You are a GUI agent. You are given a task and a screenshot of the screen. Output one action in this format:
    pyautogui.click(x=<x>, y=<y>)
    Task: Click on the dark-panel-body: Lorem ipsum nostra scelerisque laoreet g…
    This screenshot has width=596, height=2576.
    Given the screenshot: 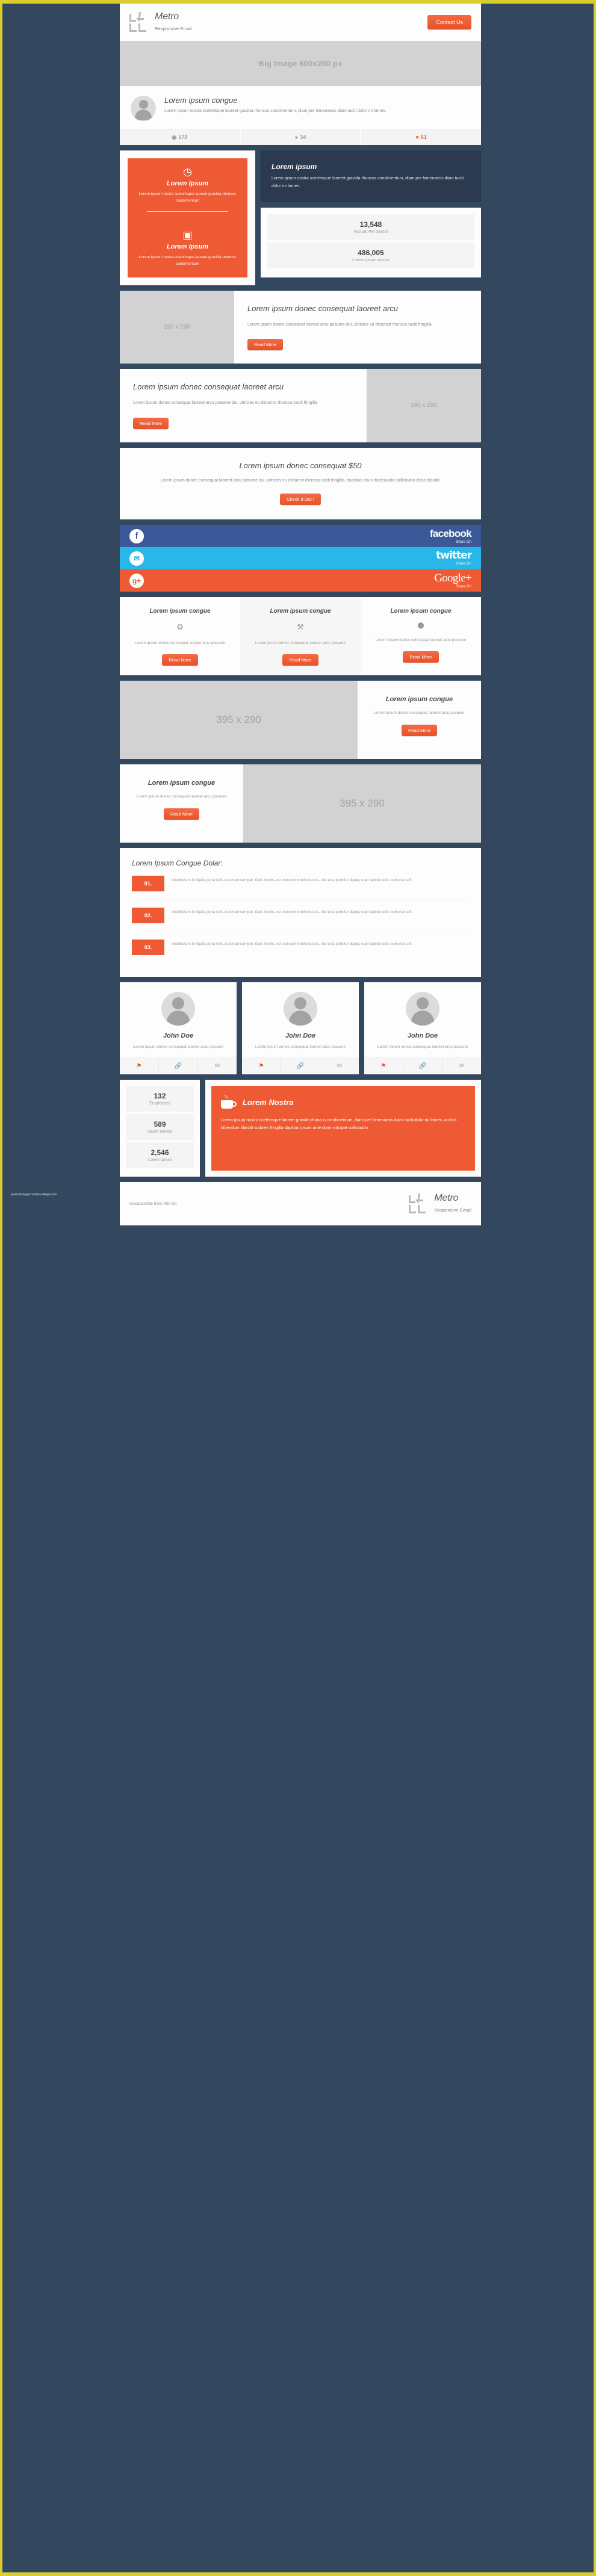 What is the action you would take?
    pyautogui.click(x=368, y=182)
    